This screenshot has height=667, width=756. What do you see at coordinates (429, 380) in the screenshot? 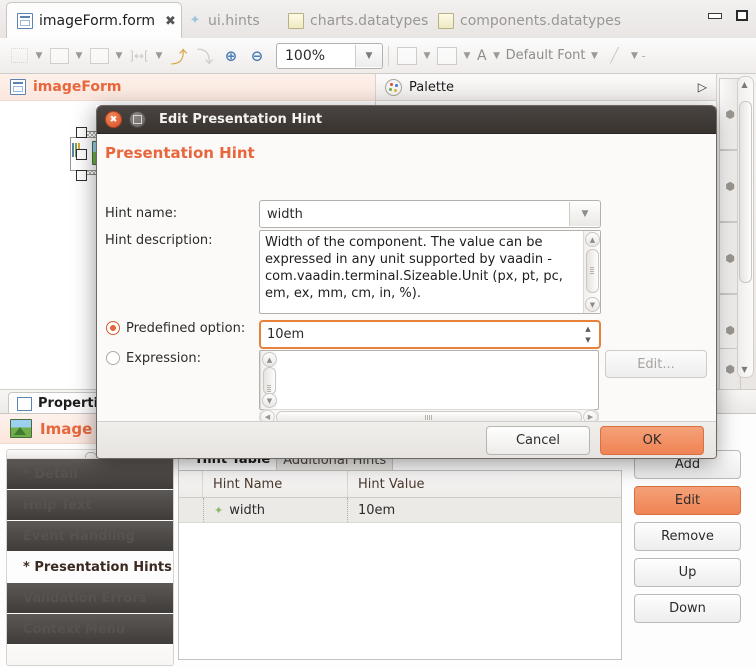
I see `expression-textarea: ▲ ▼` at bounding box center [429, 380].